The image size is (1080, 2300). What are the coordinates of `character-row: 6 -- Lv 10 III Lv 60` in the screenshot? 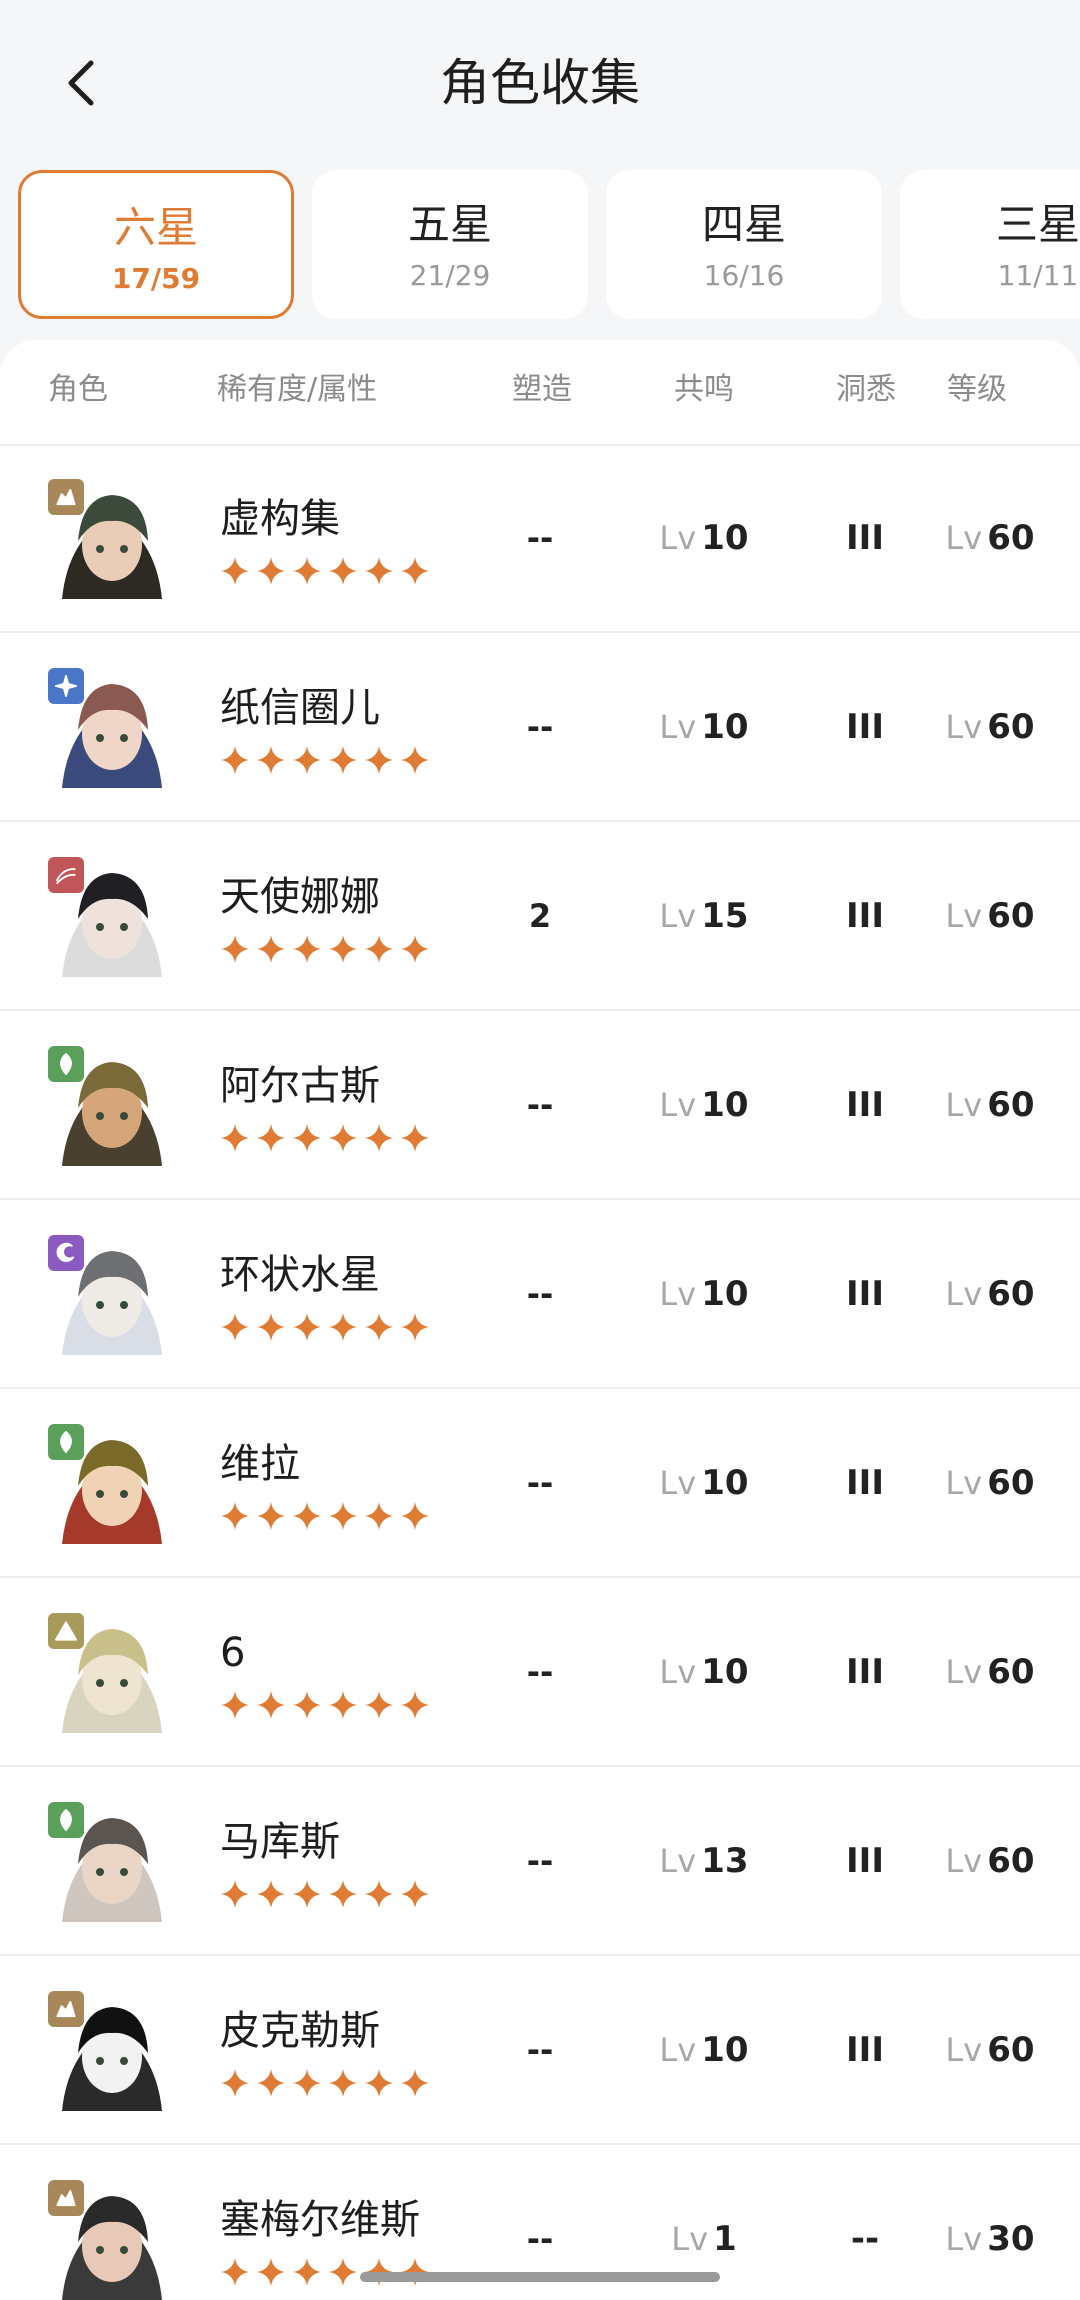 It's located at (540, 1672).